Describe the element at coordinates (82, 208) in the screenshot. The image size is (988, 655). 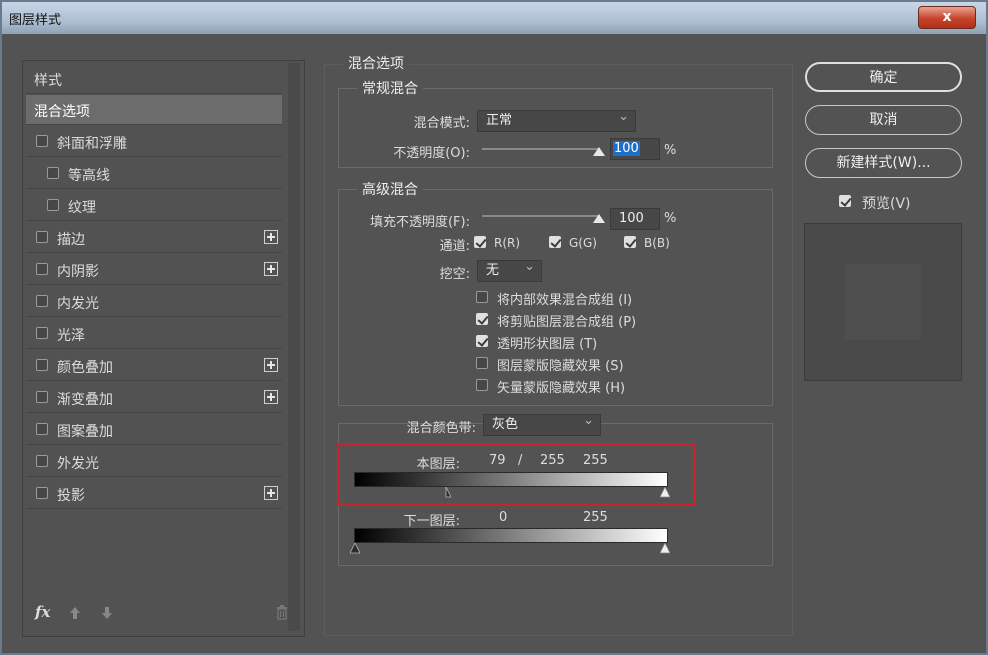
I see `sidebar-item-label: 纹理` at that location.